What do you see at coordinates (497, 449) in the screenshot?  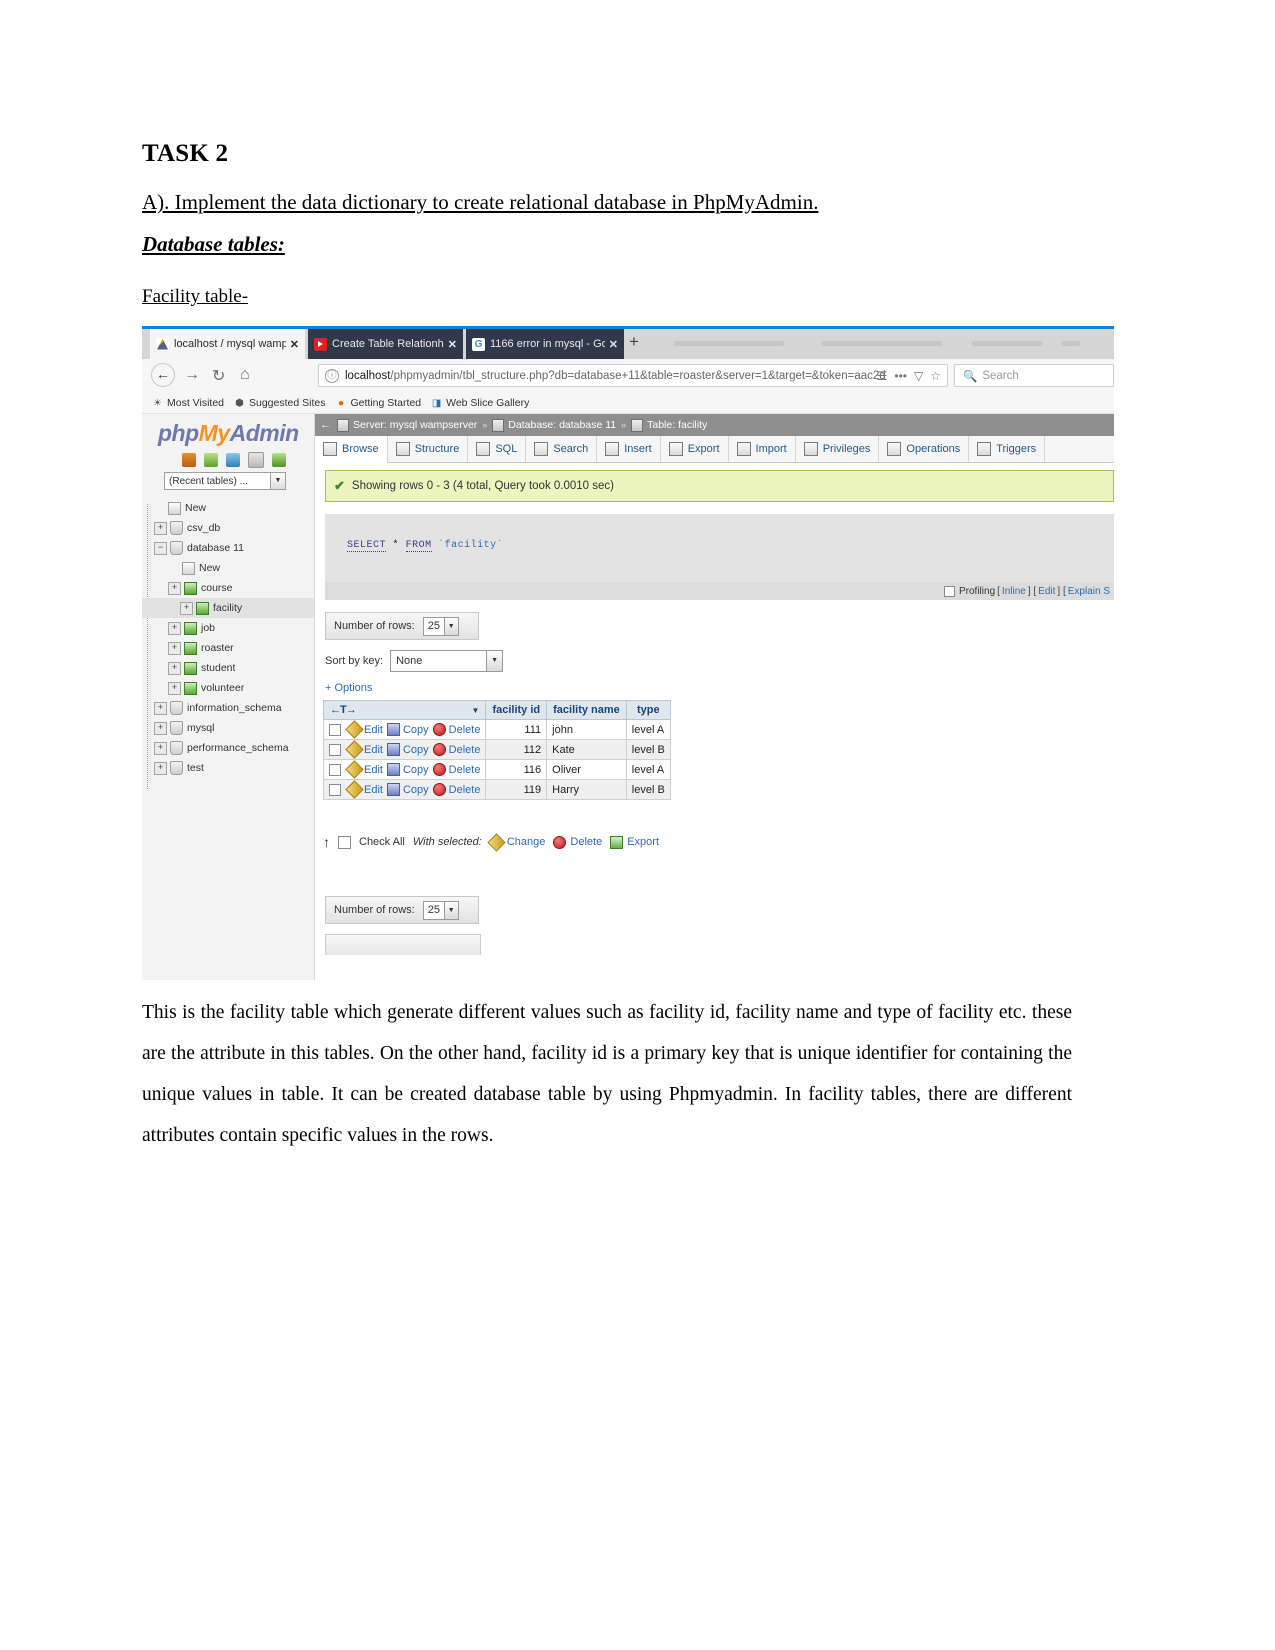 I see `tab-sql: SQL` at bounding box center [497, 449].